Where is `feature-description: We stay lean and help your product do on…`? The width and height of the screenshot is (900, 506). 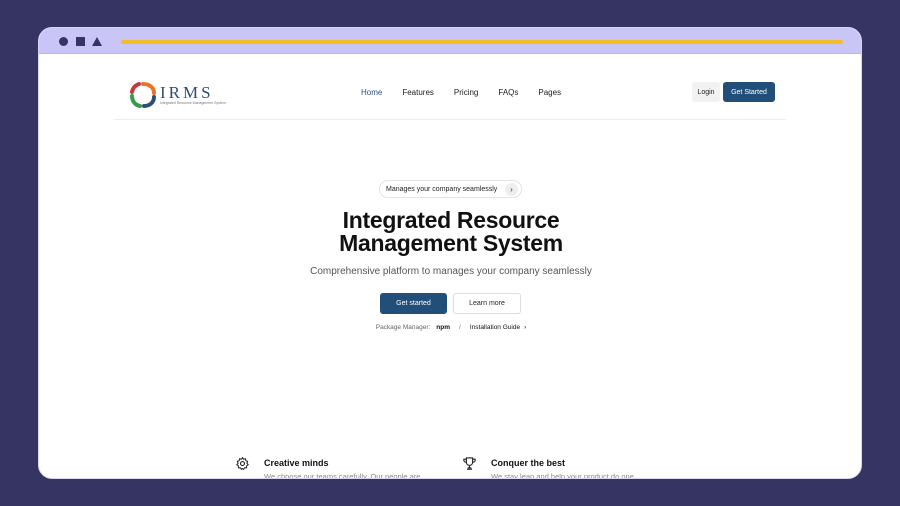 feature-description: We stay lean and help your product do on… is located at coordinates (562, 475).